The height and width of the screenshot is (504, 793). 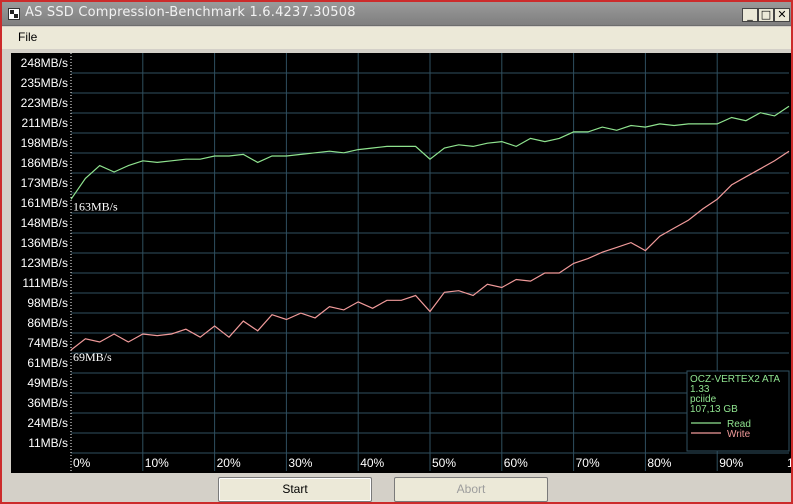 What do you see at coordinates (14, 14) in the screenshot?
I see `app-icon` at bounding box center [14, 14].